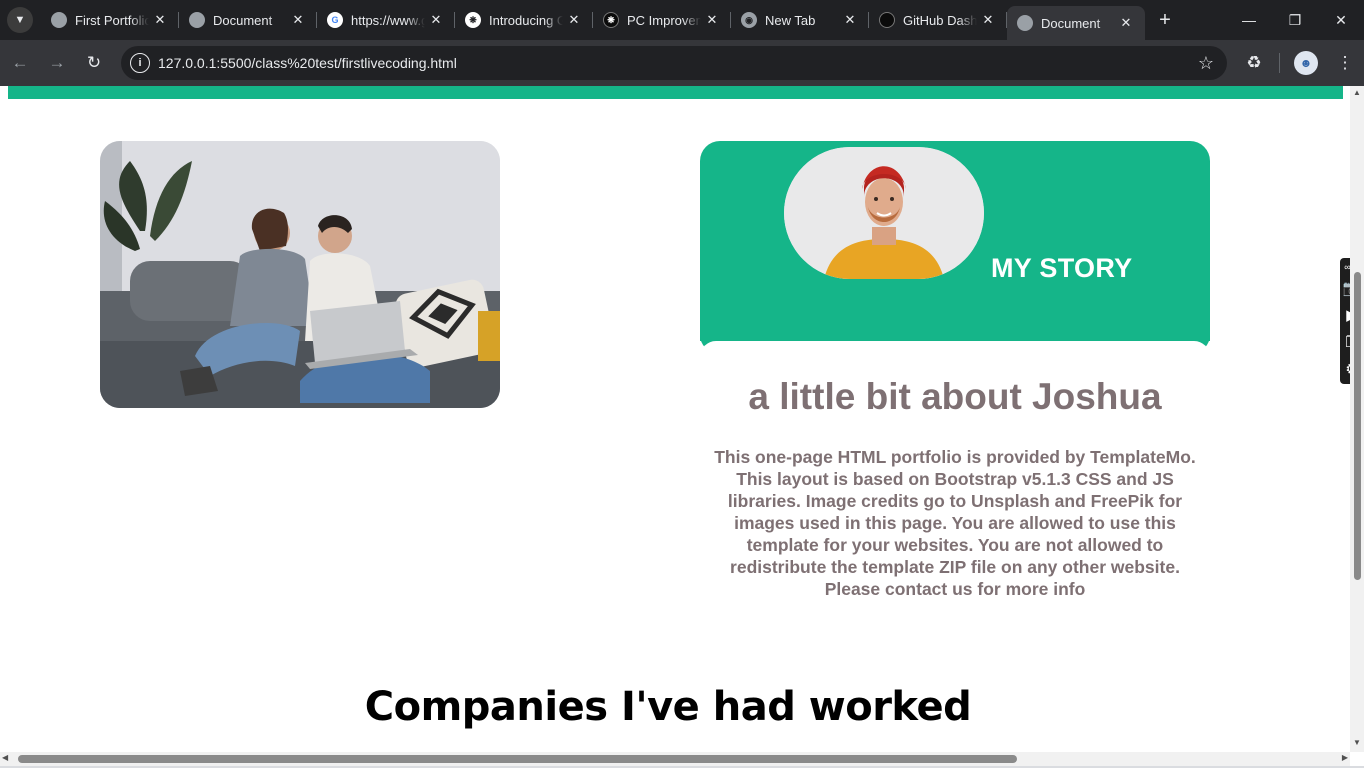  I want to click on horizontal-scrollbar: ◀ ▶, so click(675, 759).